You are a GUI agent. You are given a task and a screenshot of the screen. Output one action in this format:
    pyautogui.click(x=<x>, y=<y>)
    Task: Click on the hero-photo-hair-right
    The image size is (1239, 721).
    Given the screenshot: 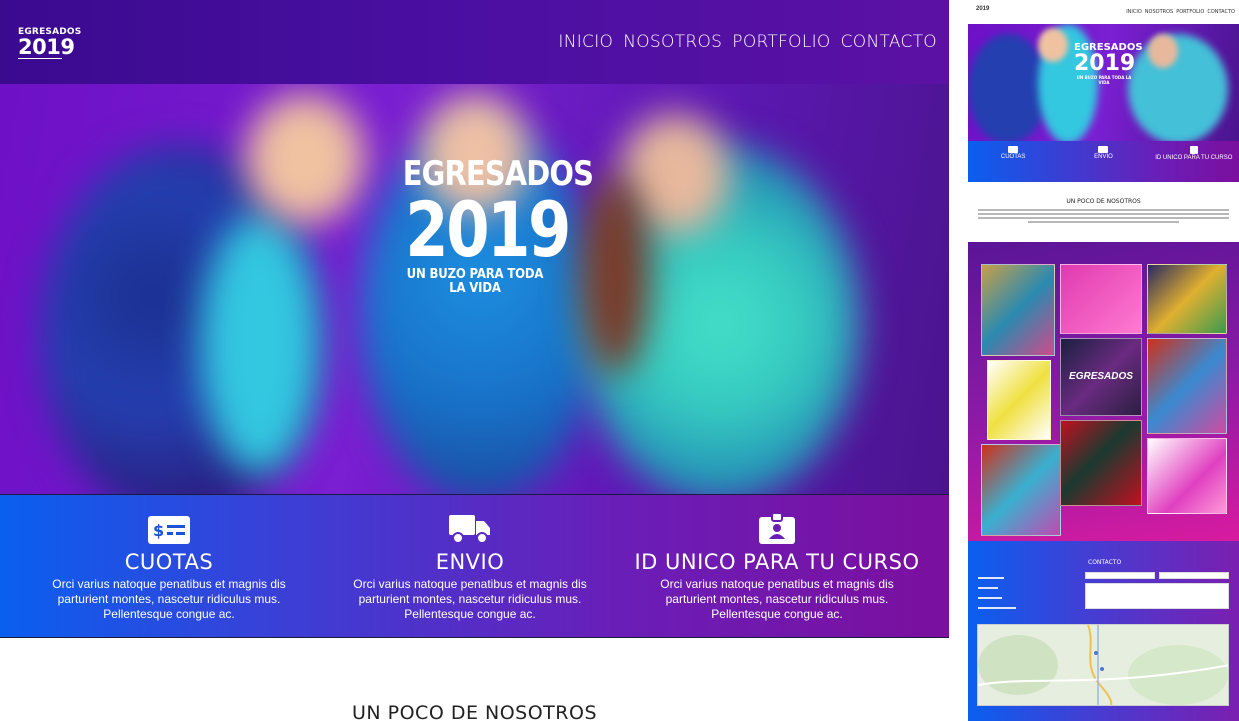 What is the action you would take?
    pyautogui.click(x=615, y=274)
    